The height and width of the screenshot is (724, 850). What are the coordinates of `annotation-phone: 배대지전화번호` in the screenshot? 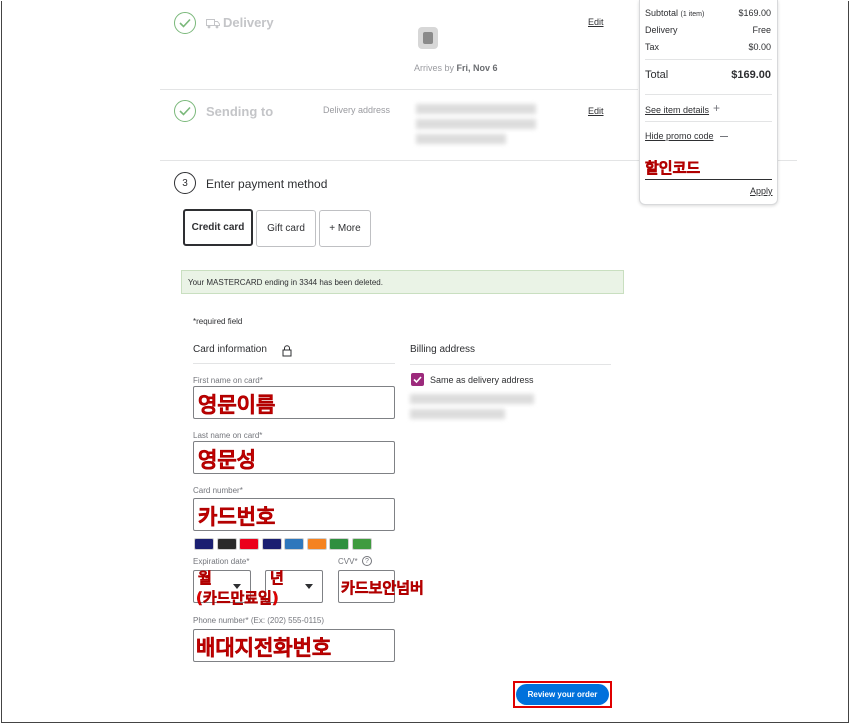 It's located at (264, 648).